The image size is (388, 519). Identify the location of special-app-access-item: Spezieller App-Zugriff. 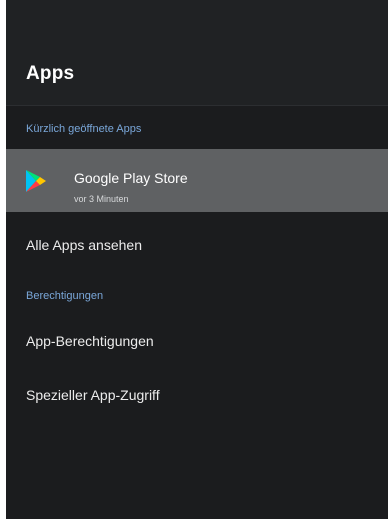
(93, 395).